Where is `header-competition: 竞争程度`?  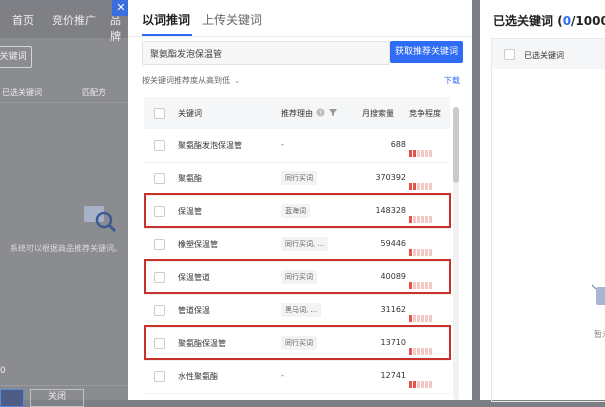
header-competition: 竞争程度 is located at coordinates (425, 113).